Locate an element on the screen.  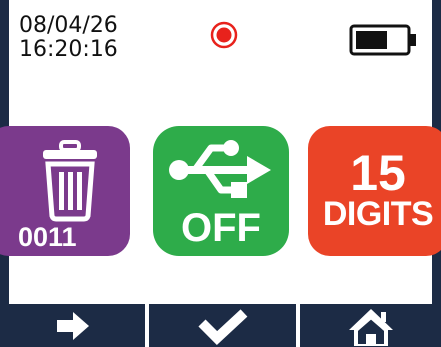
record-indicator-icon is located at coordinates (224, 35).